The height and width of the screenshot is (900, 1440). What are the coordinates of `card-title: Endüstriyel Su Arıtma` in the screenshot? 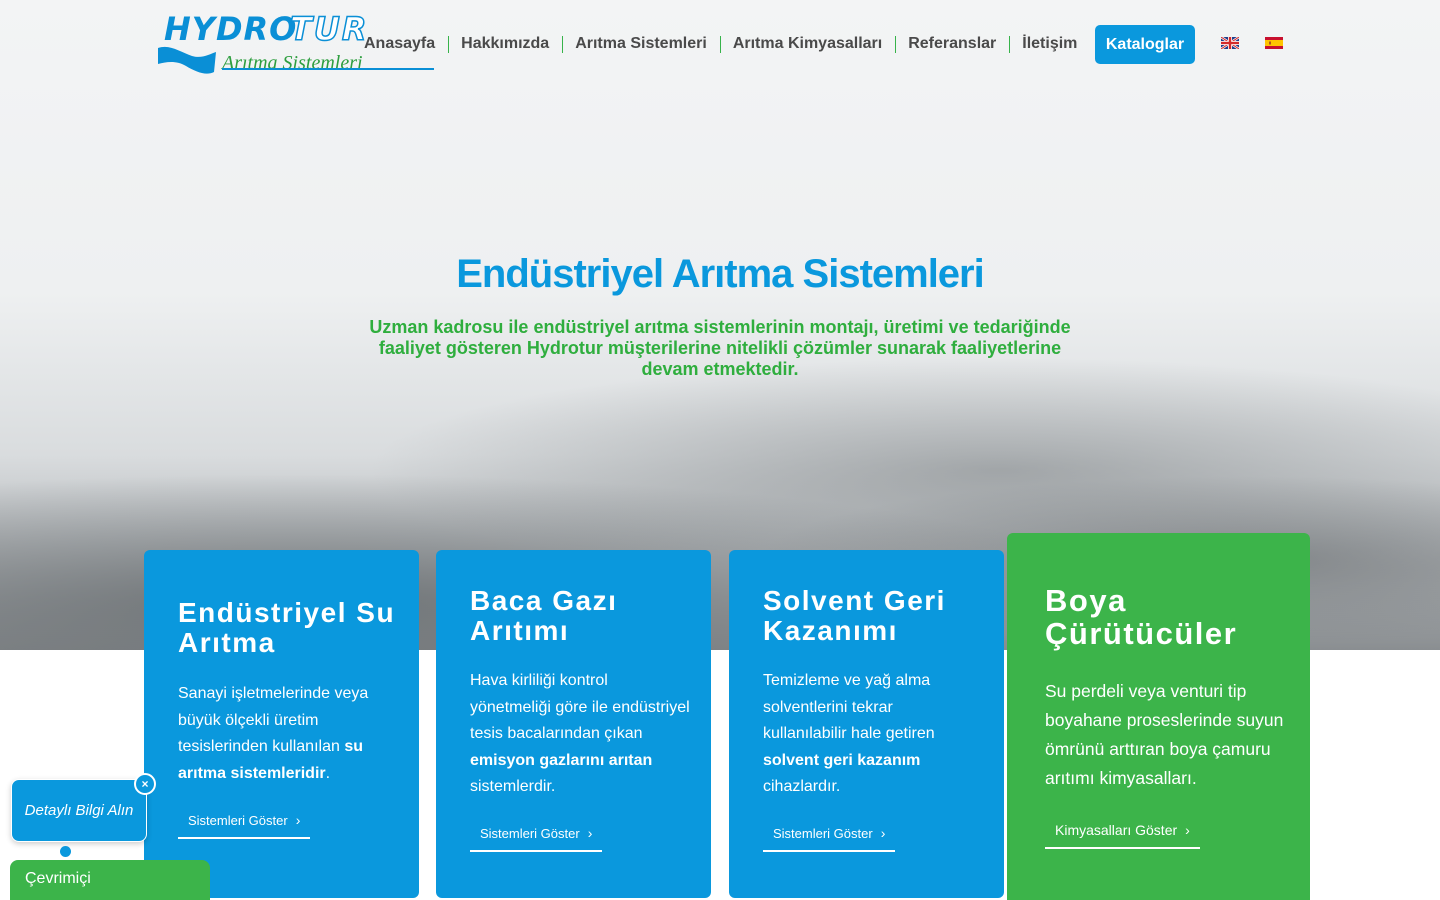 It's located at (287, 627).